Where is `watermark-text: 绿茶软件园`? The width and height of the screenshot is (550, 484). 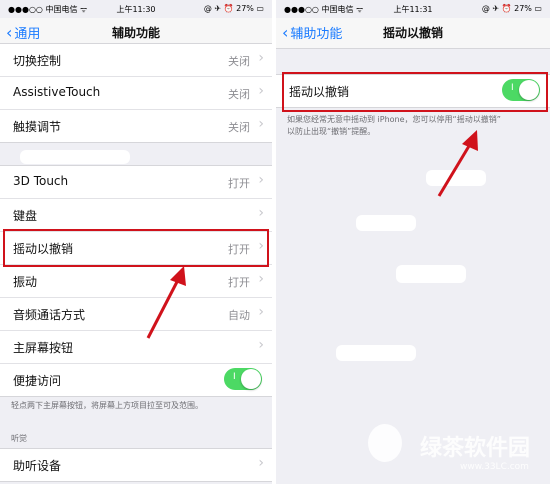 watermark-text: 绿茶软件园 is located at coordinates (474, 448).